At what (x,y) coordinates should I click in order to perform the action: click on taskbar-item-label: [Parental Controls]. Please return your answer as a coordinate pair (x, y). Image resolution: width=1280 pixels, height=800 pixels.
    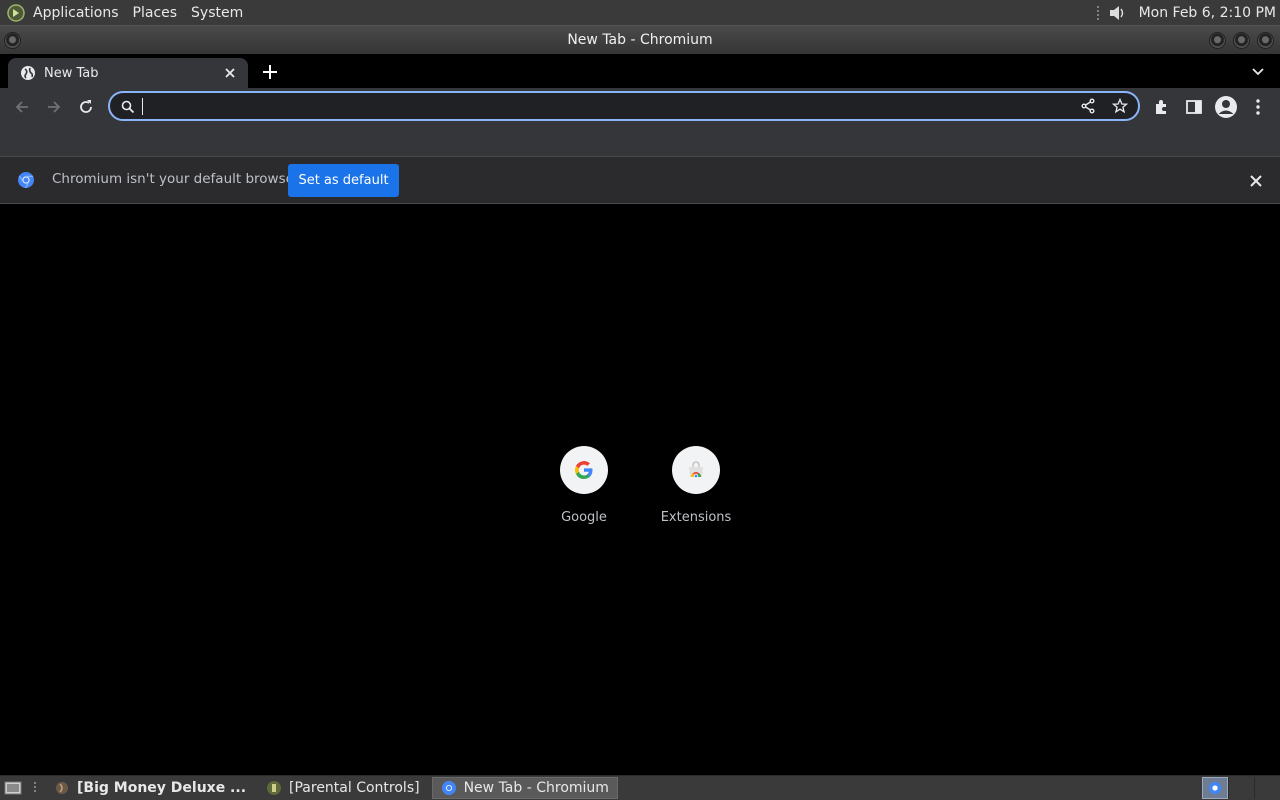
    Looking at the image, I should click on (354, 788).